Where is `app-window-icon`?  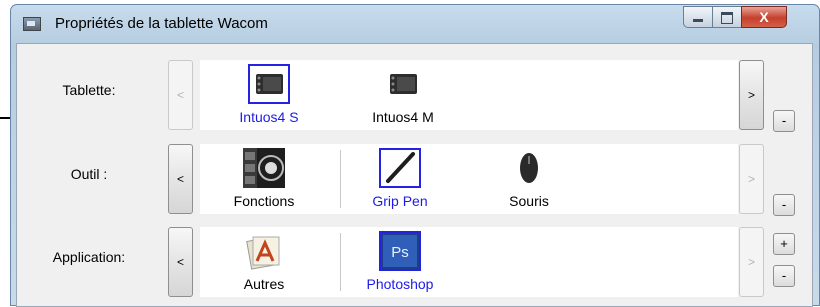
app-window-icon is located at coordinates (32, 24).